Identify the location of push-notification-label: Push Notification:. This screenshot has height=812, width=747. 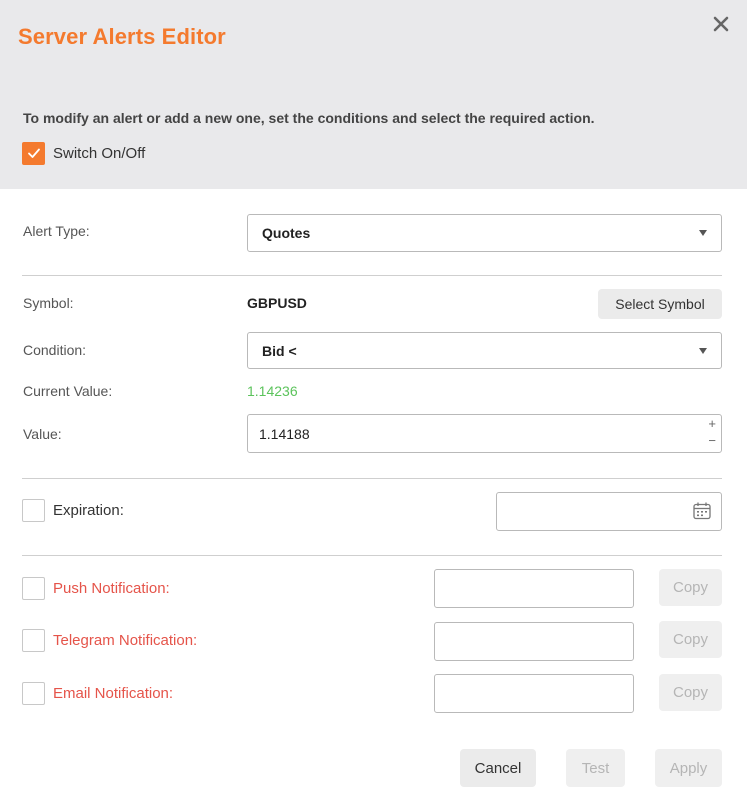
(111, 588).